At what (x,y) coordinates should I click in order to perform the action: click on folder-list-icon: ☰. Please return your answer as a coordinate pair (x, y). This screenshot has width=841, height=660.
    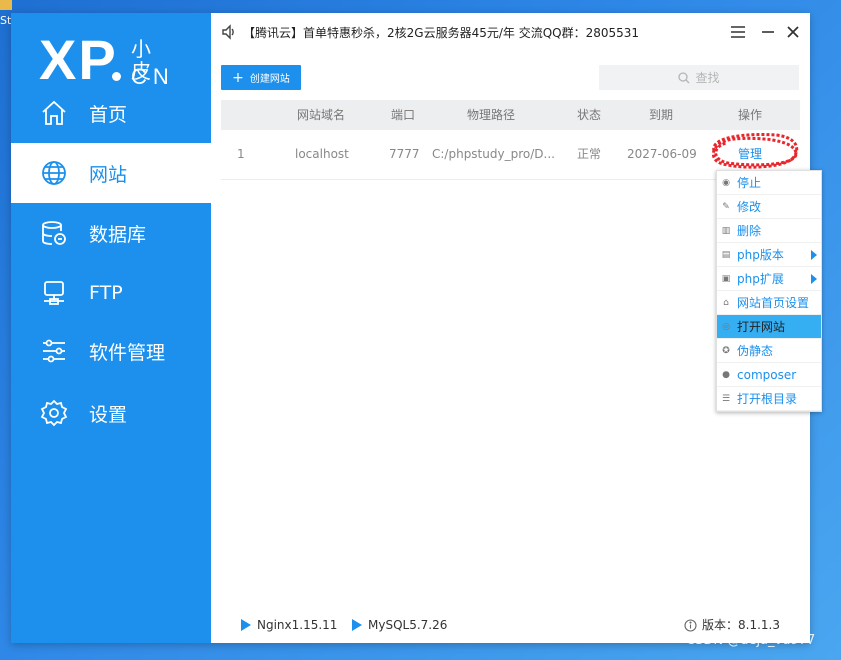
    Looking at the image, I should click on (726, 398).